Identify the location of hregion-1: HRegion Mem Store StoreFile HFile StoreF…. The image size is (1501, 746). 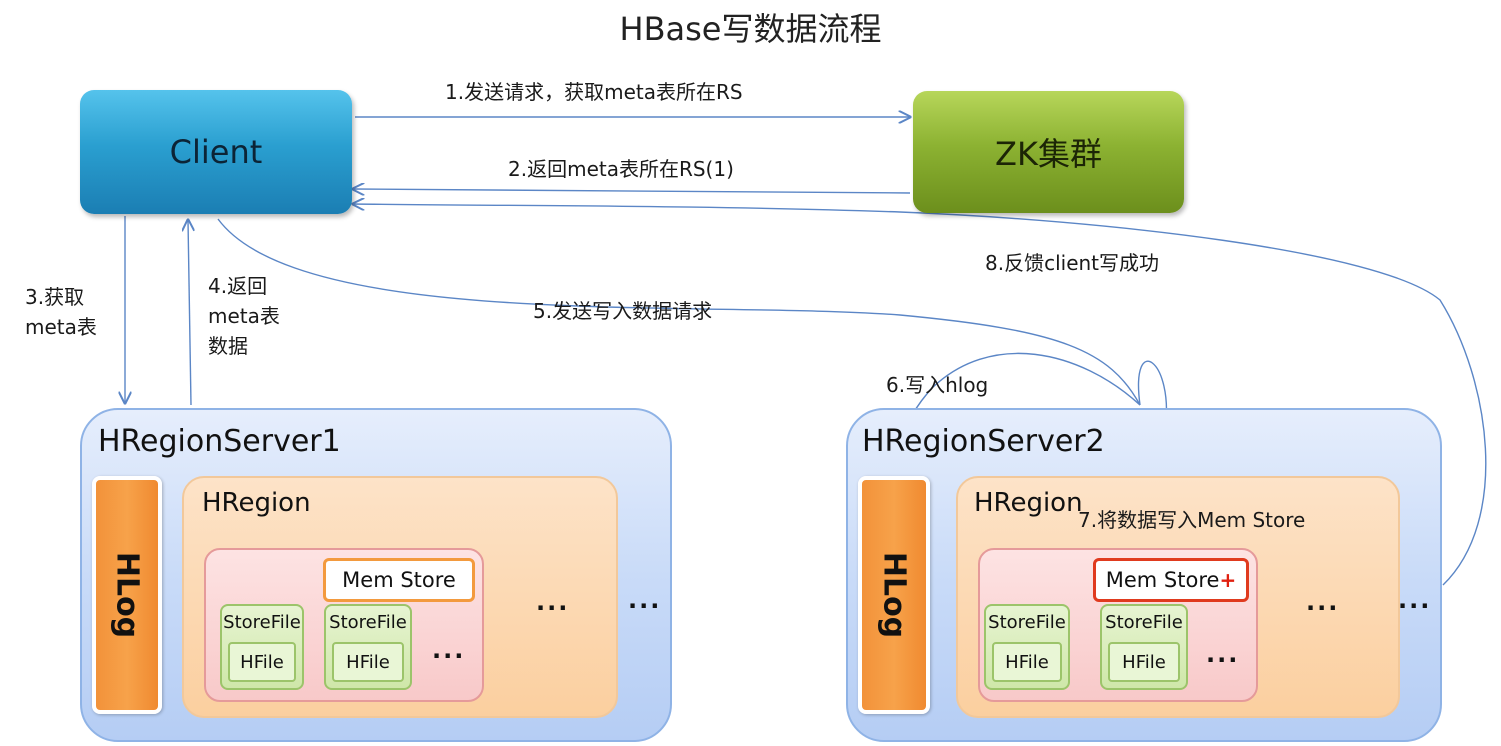
(400, 597).